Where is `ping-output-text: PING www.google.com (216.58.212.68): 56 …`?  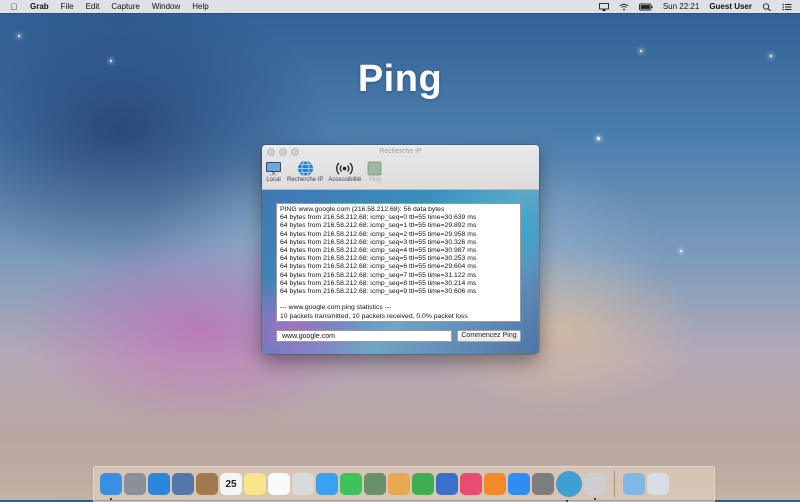 ping-output-text: PING www.google.com (216.58.212.68): 56 … is located at coordinates (398, 262).